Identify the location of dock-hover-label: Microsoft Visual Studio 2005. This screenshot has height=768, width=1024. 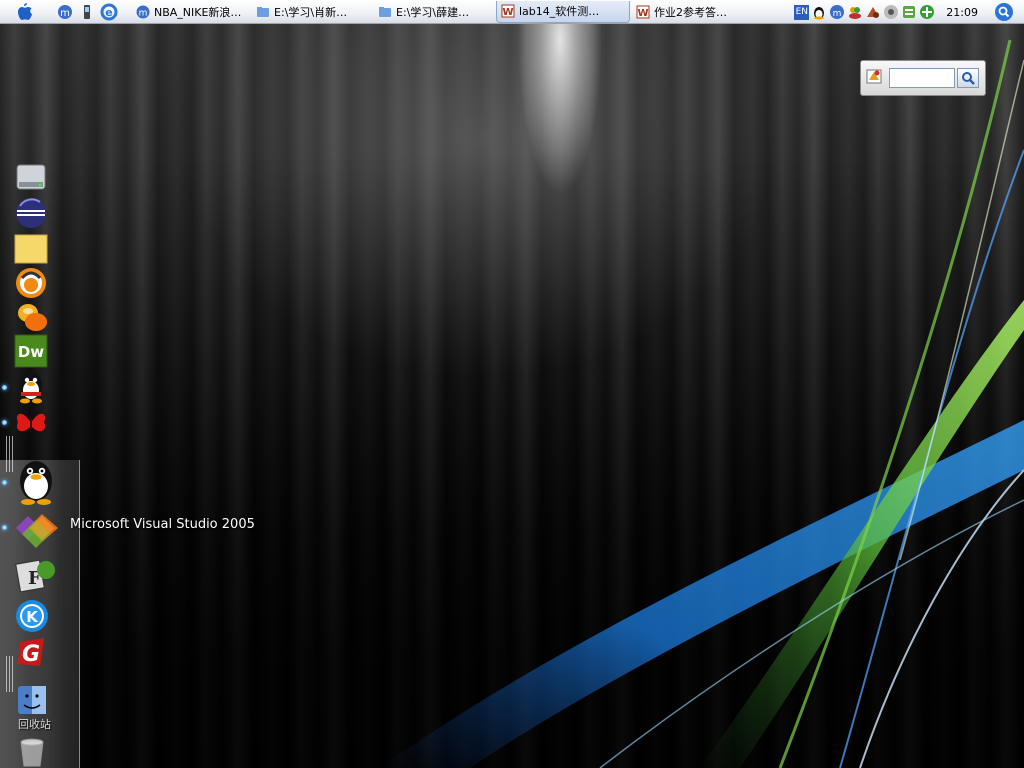
(162, 524).